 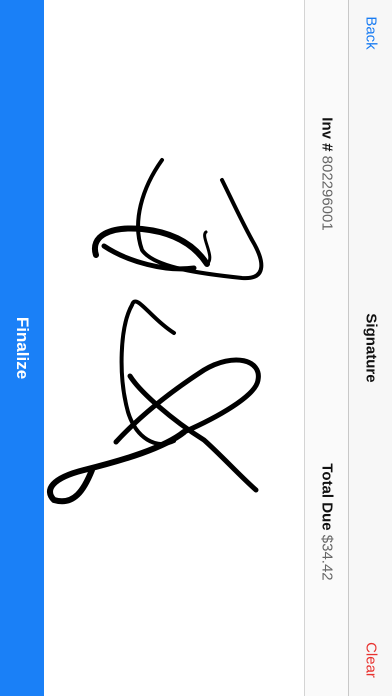 I want to click on navigation-bar: Back Signature Clear, so click(x=370, y=348).